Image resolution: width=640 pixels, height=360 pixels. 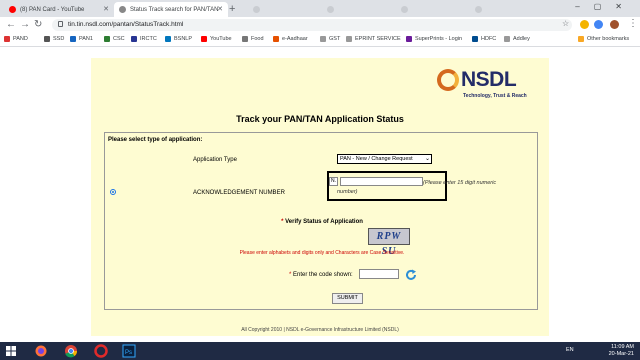 I want to click on url-text: tin.tin.nsdl.com/pantan/StatusTrack.html, so click(x=126, y=24).